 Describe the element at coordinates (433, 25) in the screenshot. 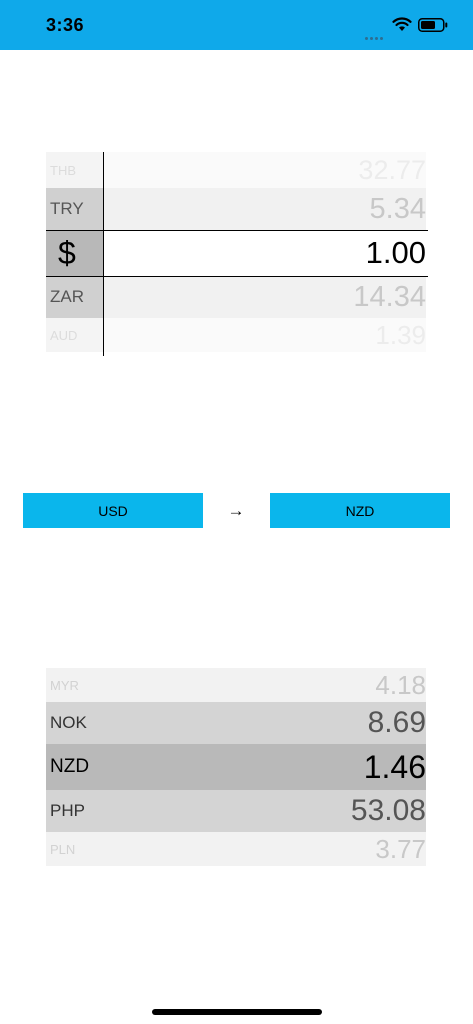

I see `battery-icon` at that location.